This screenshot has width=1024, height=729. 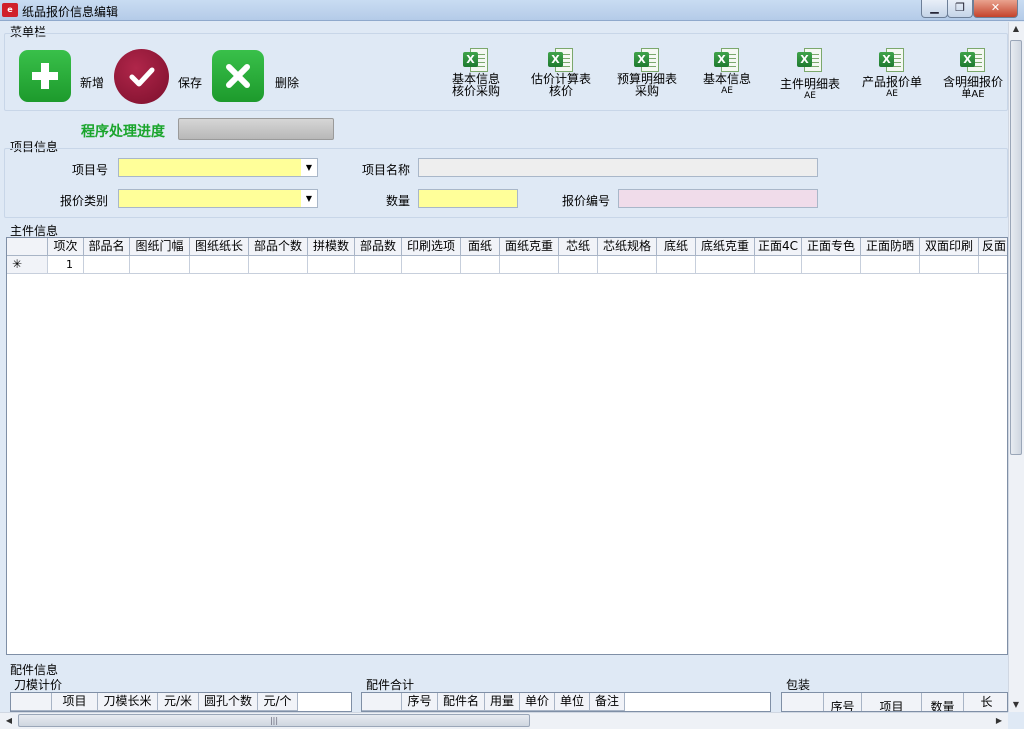 What do you see at coordinates (778, 247) in the screenshot?
I see `column-header: 正面4C` at bounding box center [778, 247].